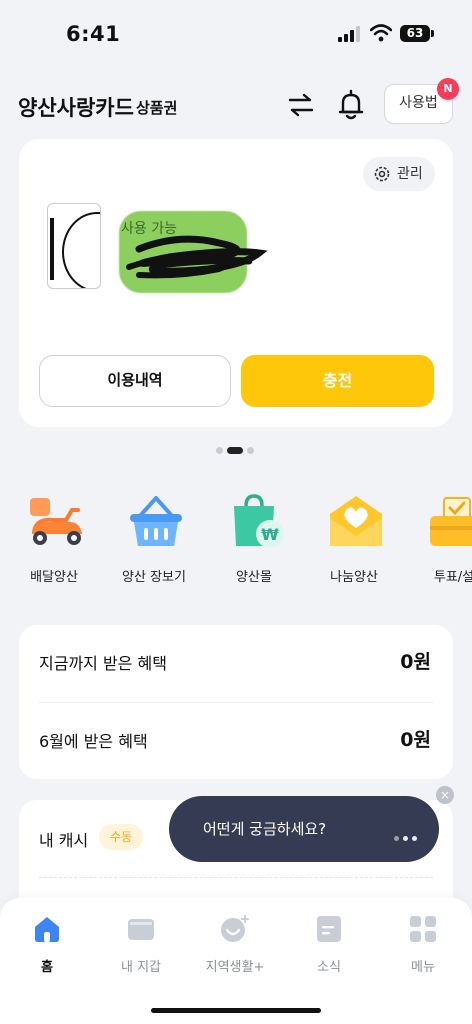 The width and height of the screenshot is (472, 1024). What do you see at coordinates (140, 967) in the screenshot?
I see `tab-label: 내 지갑` at bounding box center [140, 967].